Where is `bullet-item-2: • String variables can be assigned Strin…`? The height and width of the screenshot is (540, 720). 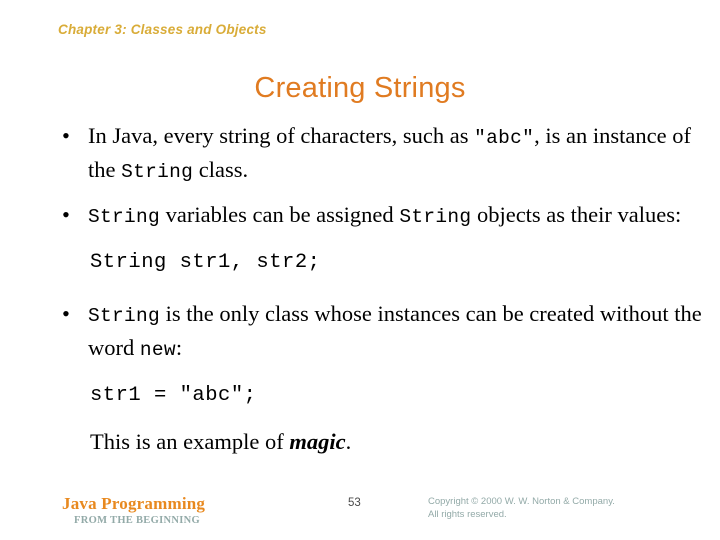
bullet-item-2: • String variables can be assigned Strin… is located at coordinates (360, 216).